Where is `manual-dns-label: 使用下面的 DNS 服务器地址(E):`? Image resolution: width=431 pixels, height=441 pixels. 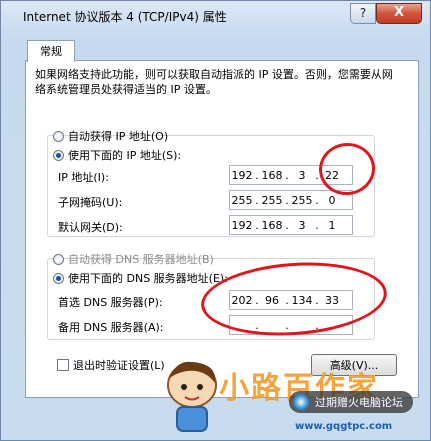
manual-dns-label: 使用下面的 DNS 服务器地址(E): is located at coordinates (148, 278).